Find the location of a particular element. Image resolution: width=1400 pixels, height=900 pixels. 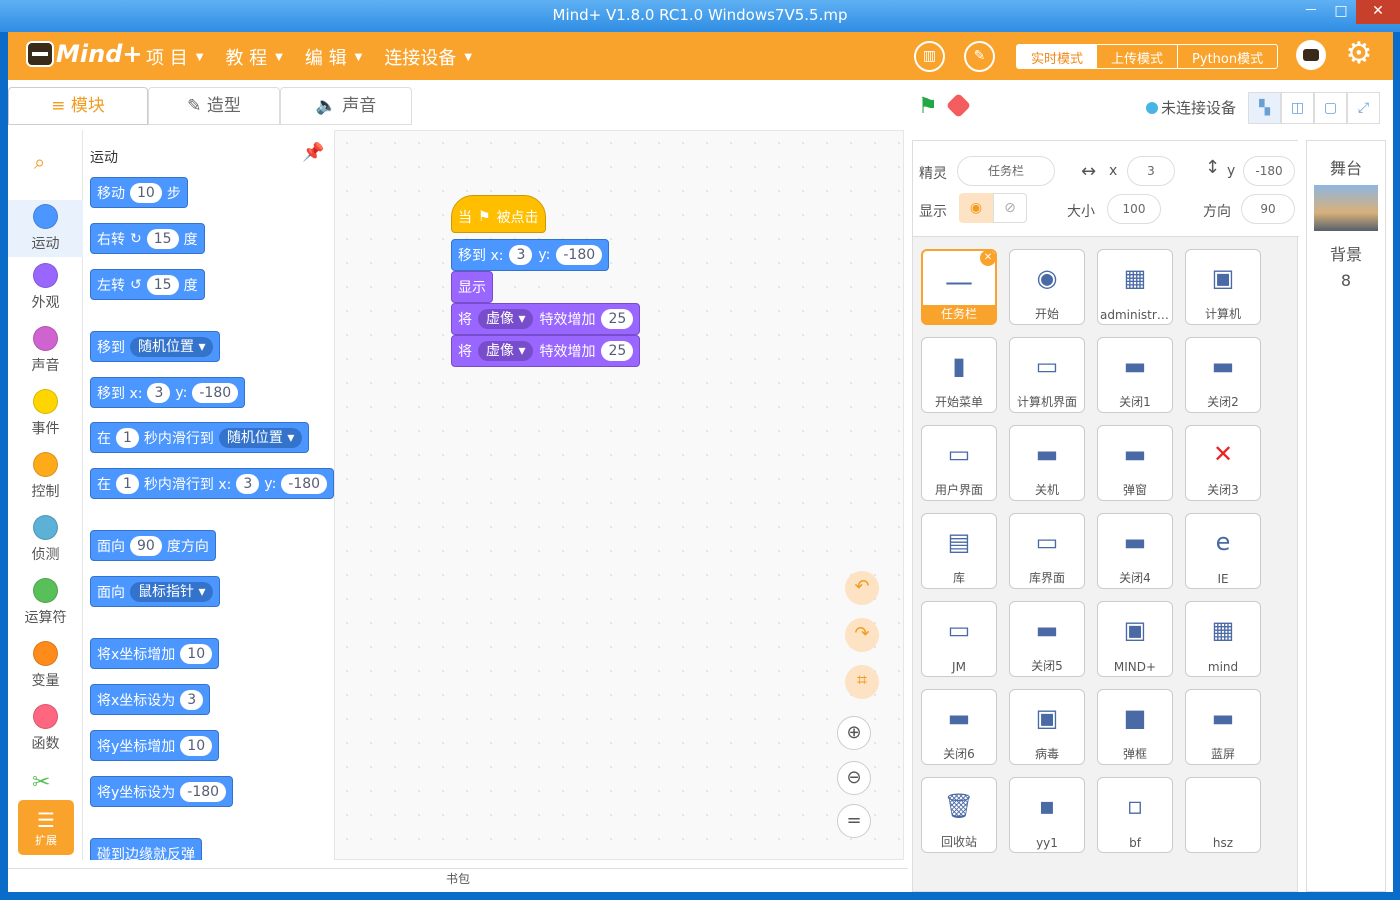

menu-connect-device: 连接设备 ▼ is located at coordinates (428, 57).